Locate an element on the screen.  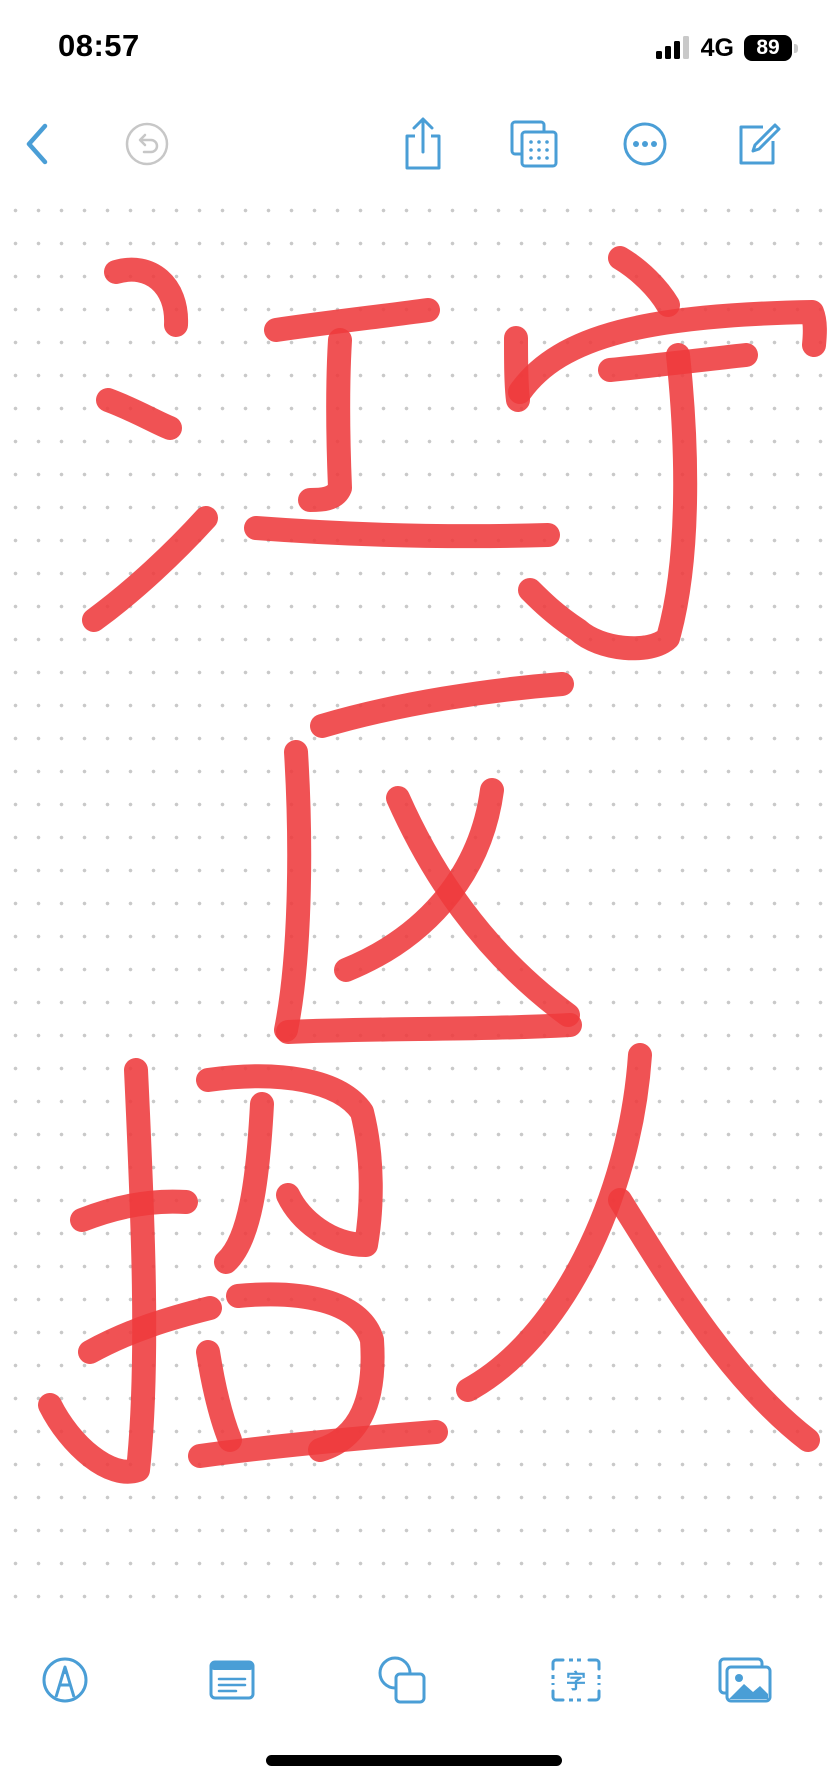
page-view-button is located at coordinates (534, 144).